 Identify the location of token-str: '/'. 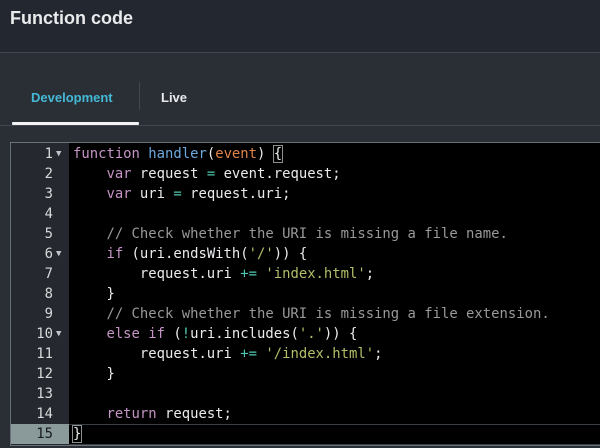
(261, 254).